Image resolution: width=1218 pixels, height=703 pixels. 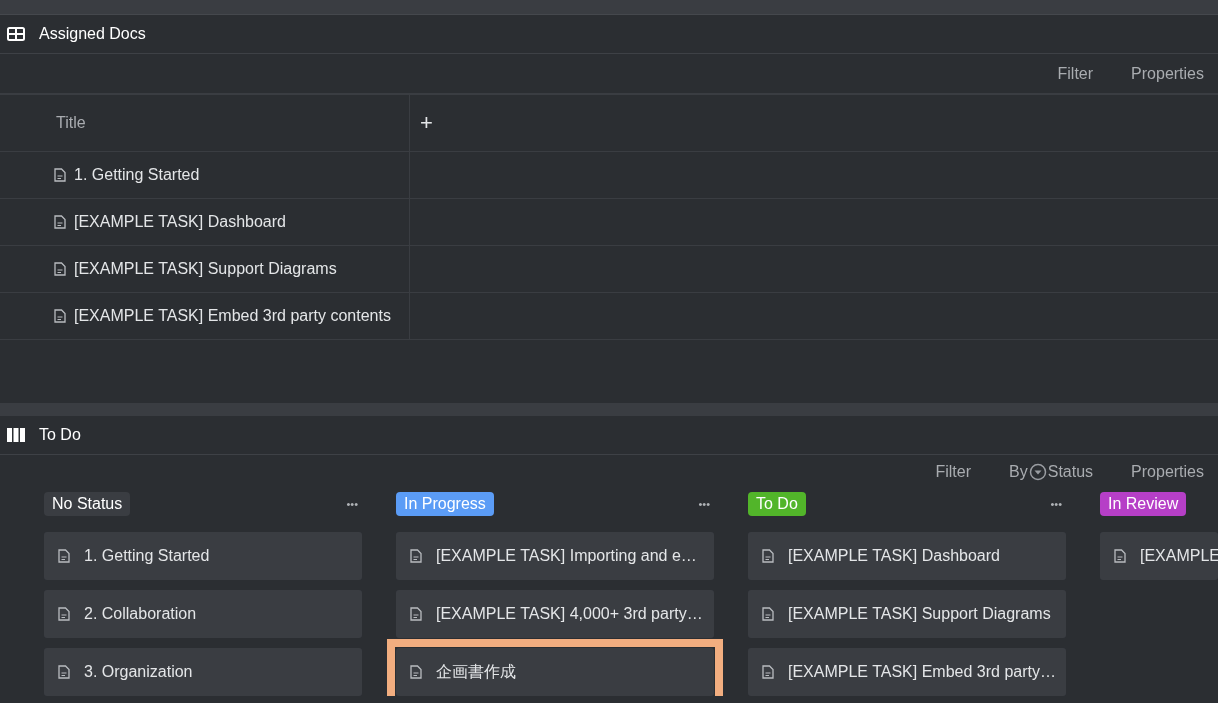 What do you see at coordinates (16, 435) in the screenshot?
I see `board-icon` at bounding box center [16, 435].